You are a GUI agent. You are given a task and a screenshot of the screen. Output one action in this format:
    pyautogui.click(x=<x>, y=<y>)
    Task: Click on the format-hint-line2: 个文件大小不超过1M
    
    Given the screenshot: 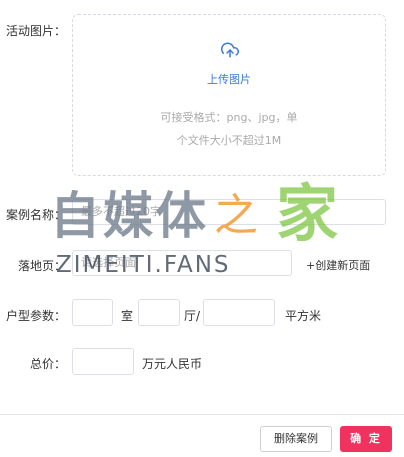 What is the action you would take?
    pyautogui.click(x=229, y=140)
    